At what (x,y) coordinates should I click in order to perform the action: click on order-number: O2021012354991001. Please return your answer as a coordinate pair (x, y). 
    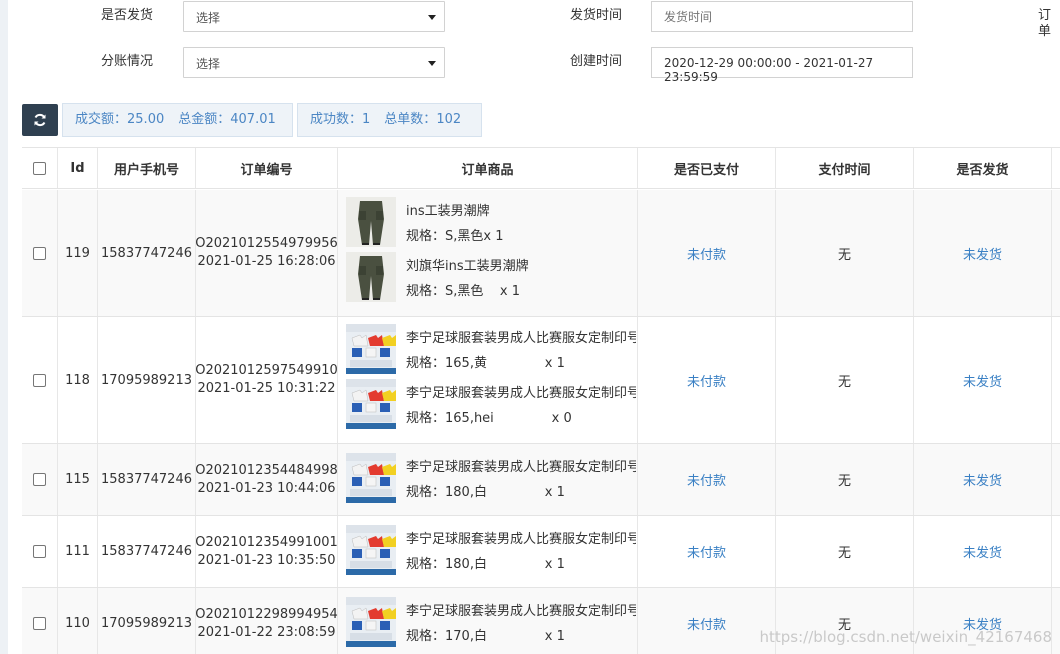
    Looking at the image, I should click on (266, 542).